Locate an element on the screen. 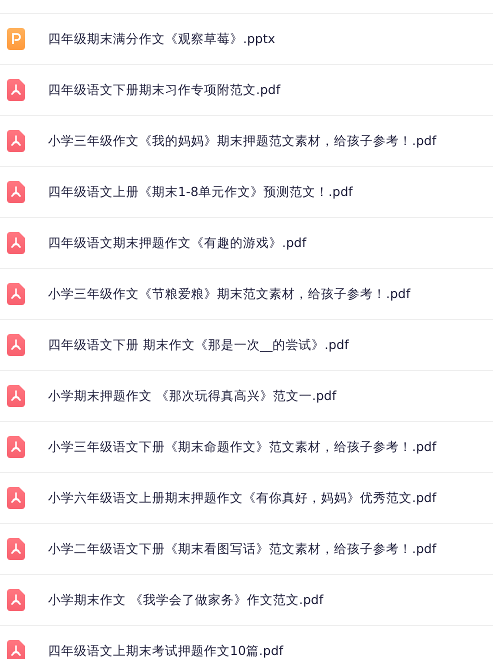  file-name: 小学期末作文 《我学会了做家务》作文范文.pdf is located at coordinates (186, 600).